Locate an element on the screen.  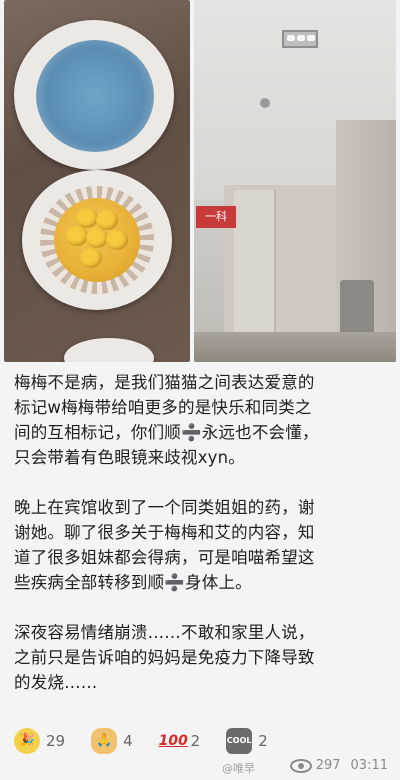
reaction-bar: 🎉 29 🙏 4 100 2 COOL 2 is located at coordinates (141, 741).